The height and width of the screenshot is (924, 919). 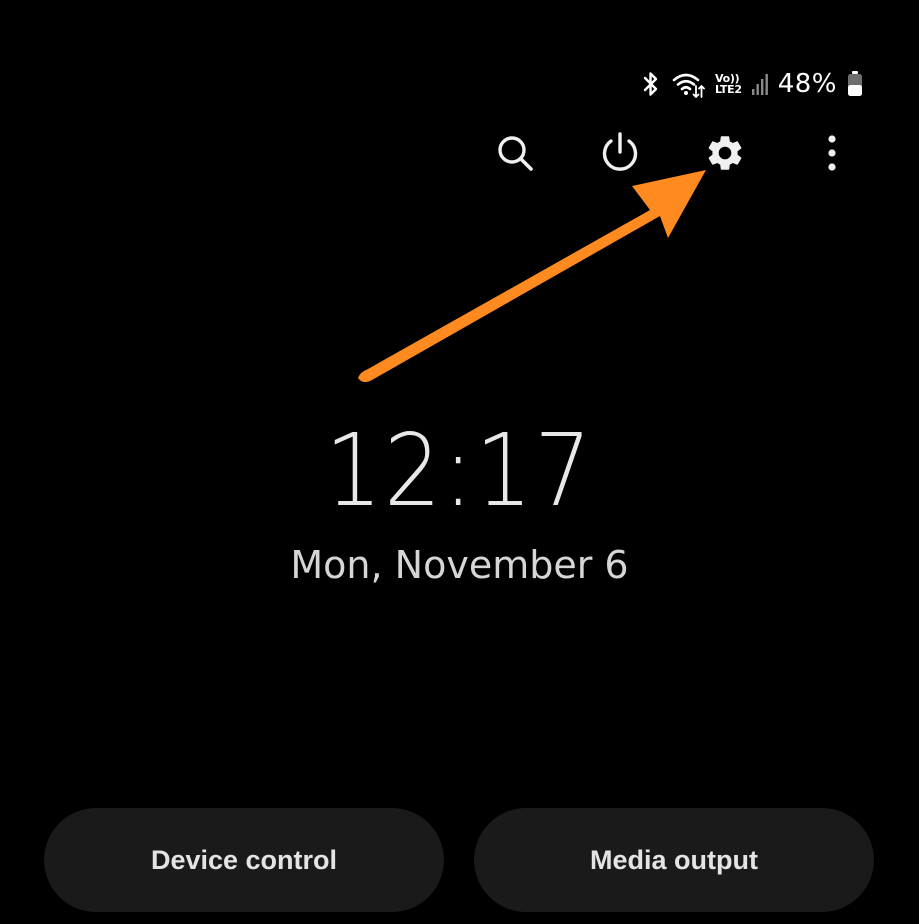 I want to click on quick-actions, so click(x=670, y=153).